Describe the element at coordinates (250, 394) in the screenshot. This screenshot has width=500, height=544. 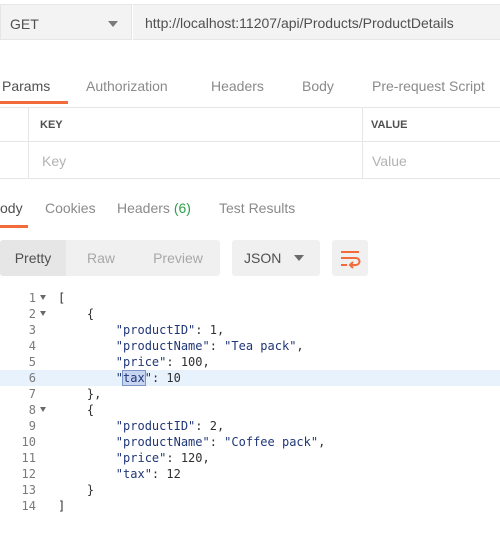
I see `code-line: 7 },` at that location.